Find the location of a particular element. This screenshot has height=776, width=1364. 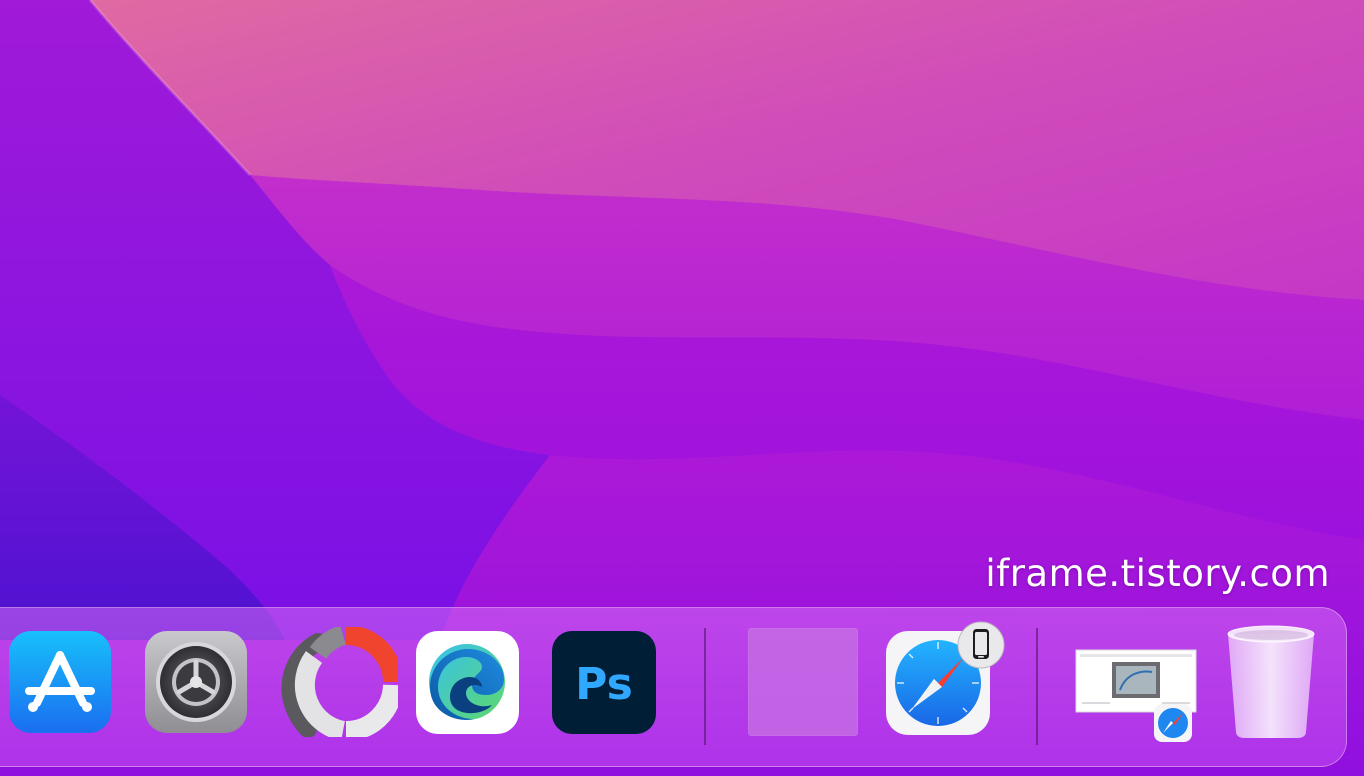

iphone-handoff-badge-icon is located at coordinates (981, 645).